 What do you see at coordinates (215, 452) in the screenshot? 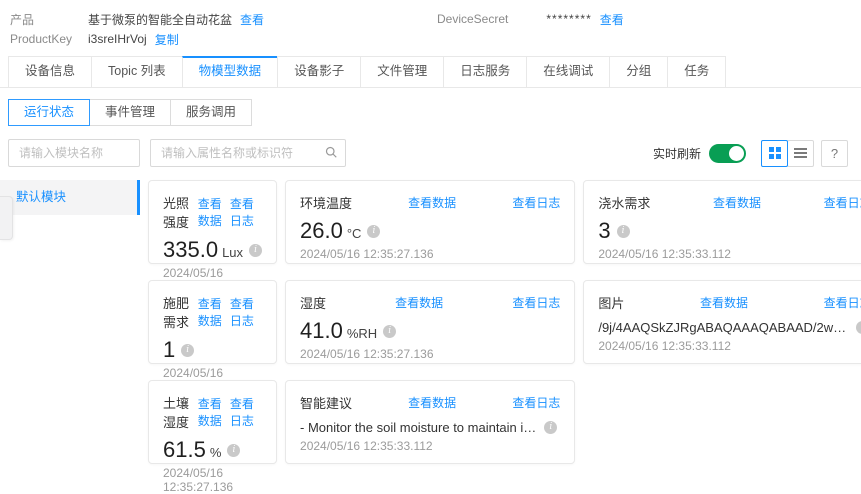
I see `property-unit: %` at bounding box center [215, 452].